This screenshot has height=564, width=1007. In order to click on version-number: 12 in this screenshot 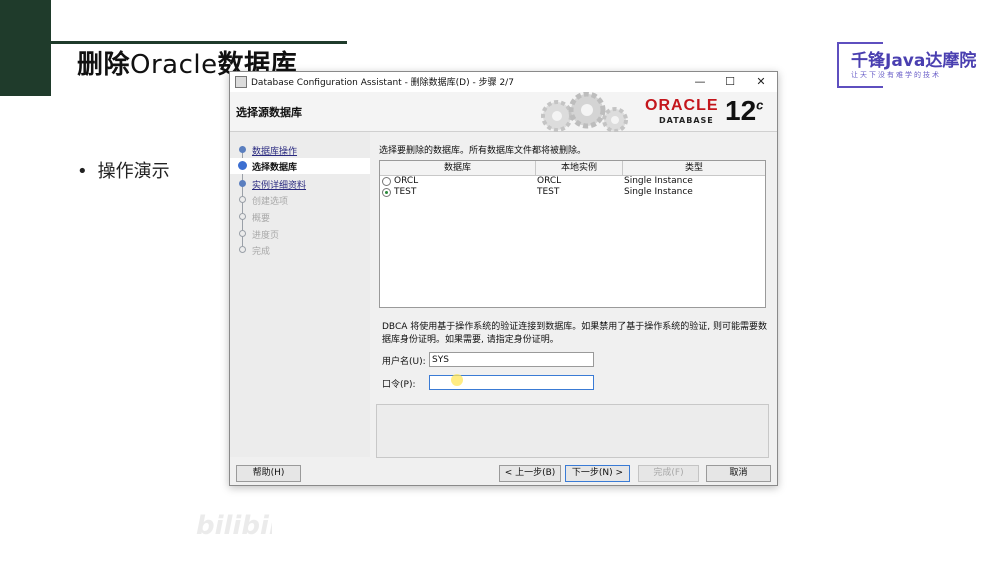, I will do `click(741, 110)`.